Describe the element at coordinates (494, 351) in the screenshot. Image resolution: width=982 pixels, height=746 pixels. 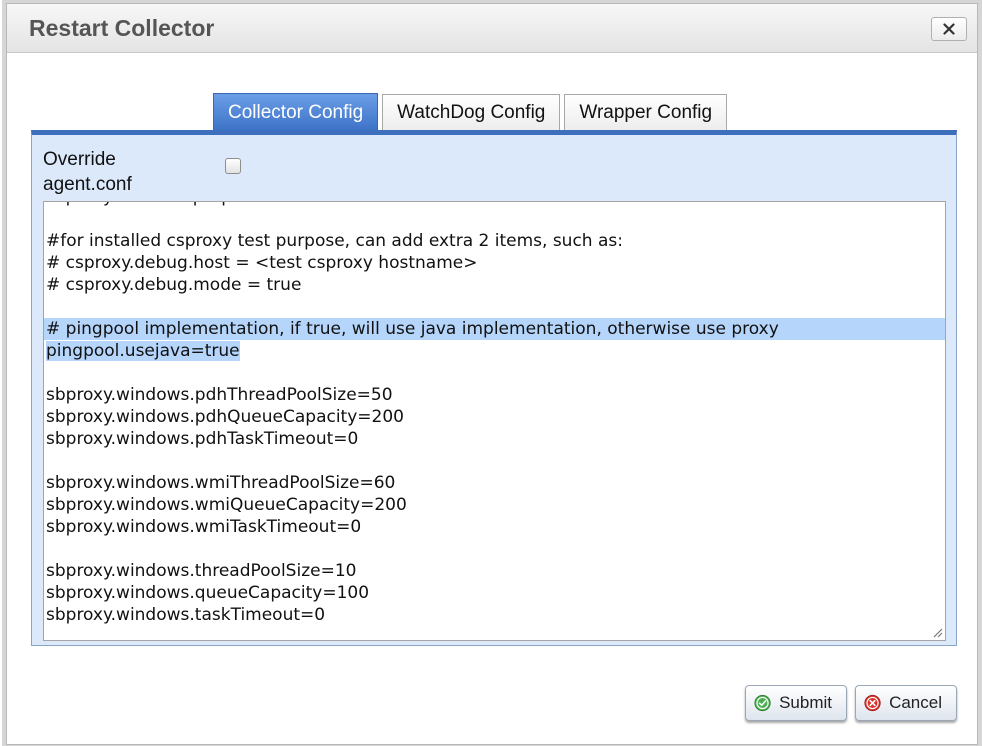
I see `config-line: pingpool.usejava=true` at that location.